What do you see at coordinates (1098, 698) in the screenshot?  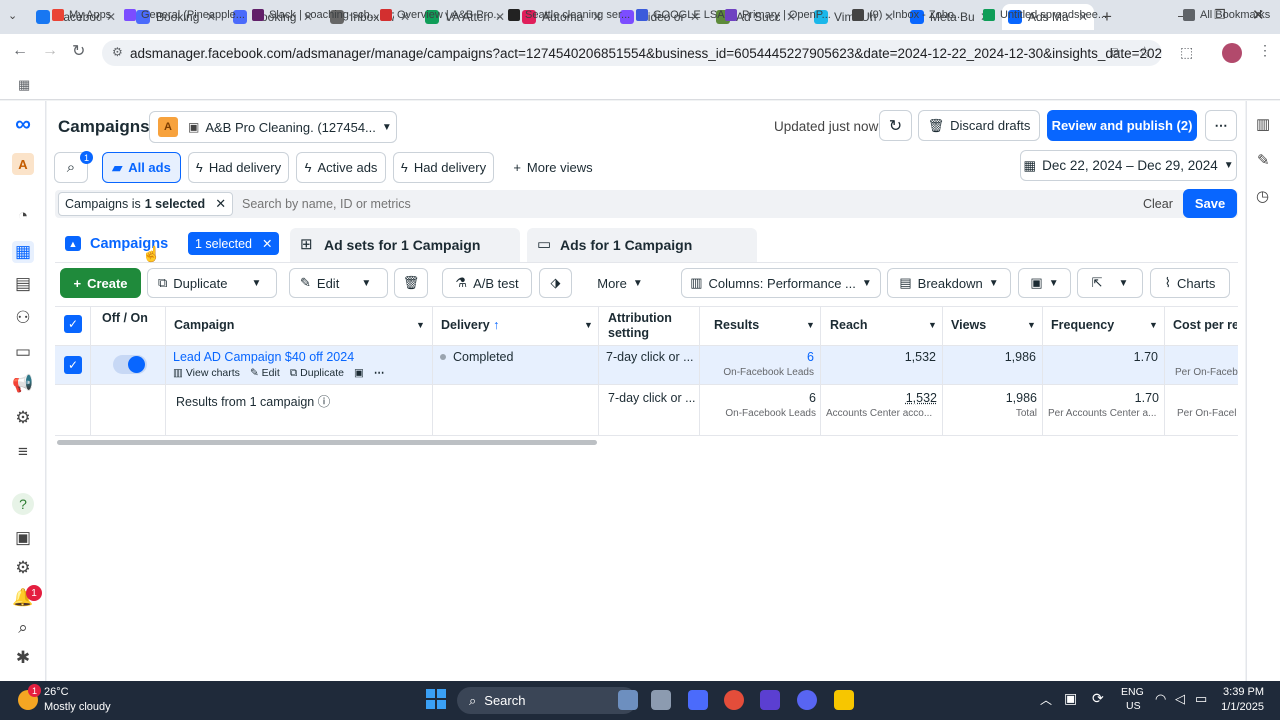 I see `tray-sync-icon: ⟳` at bounding box center [1098, 698].